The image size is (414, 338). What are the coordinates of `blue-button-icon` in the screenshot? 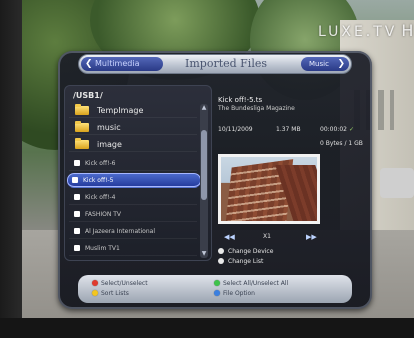 It's located at (217, 293).